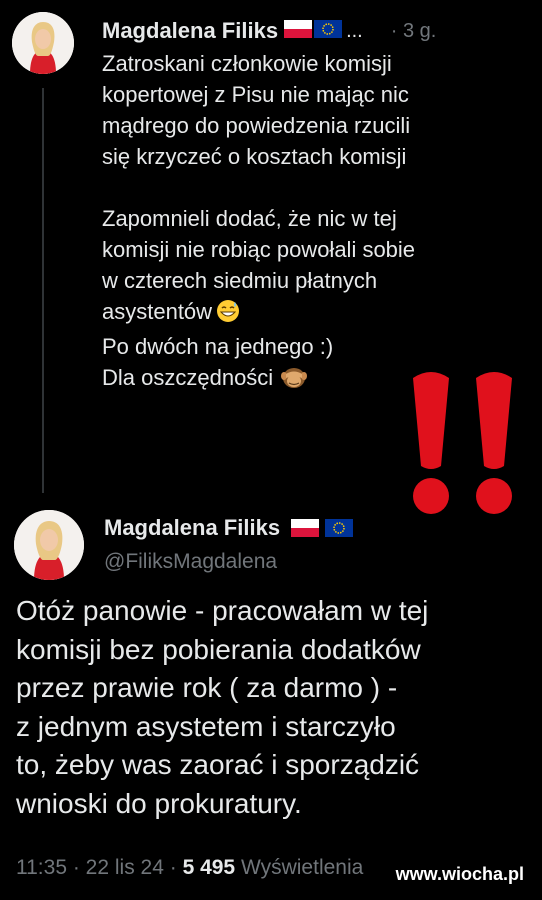  Describe the element at coordinates (41, 867) in the screenshot. I see `post-time: 11:35` at that location.